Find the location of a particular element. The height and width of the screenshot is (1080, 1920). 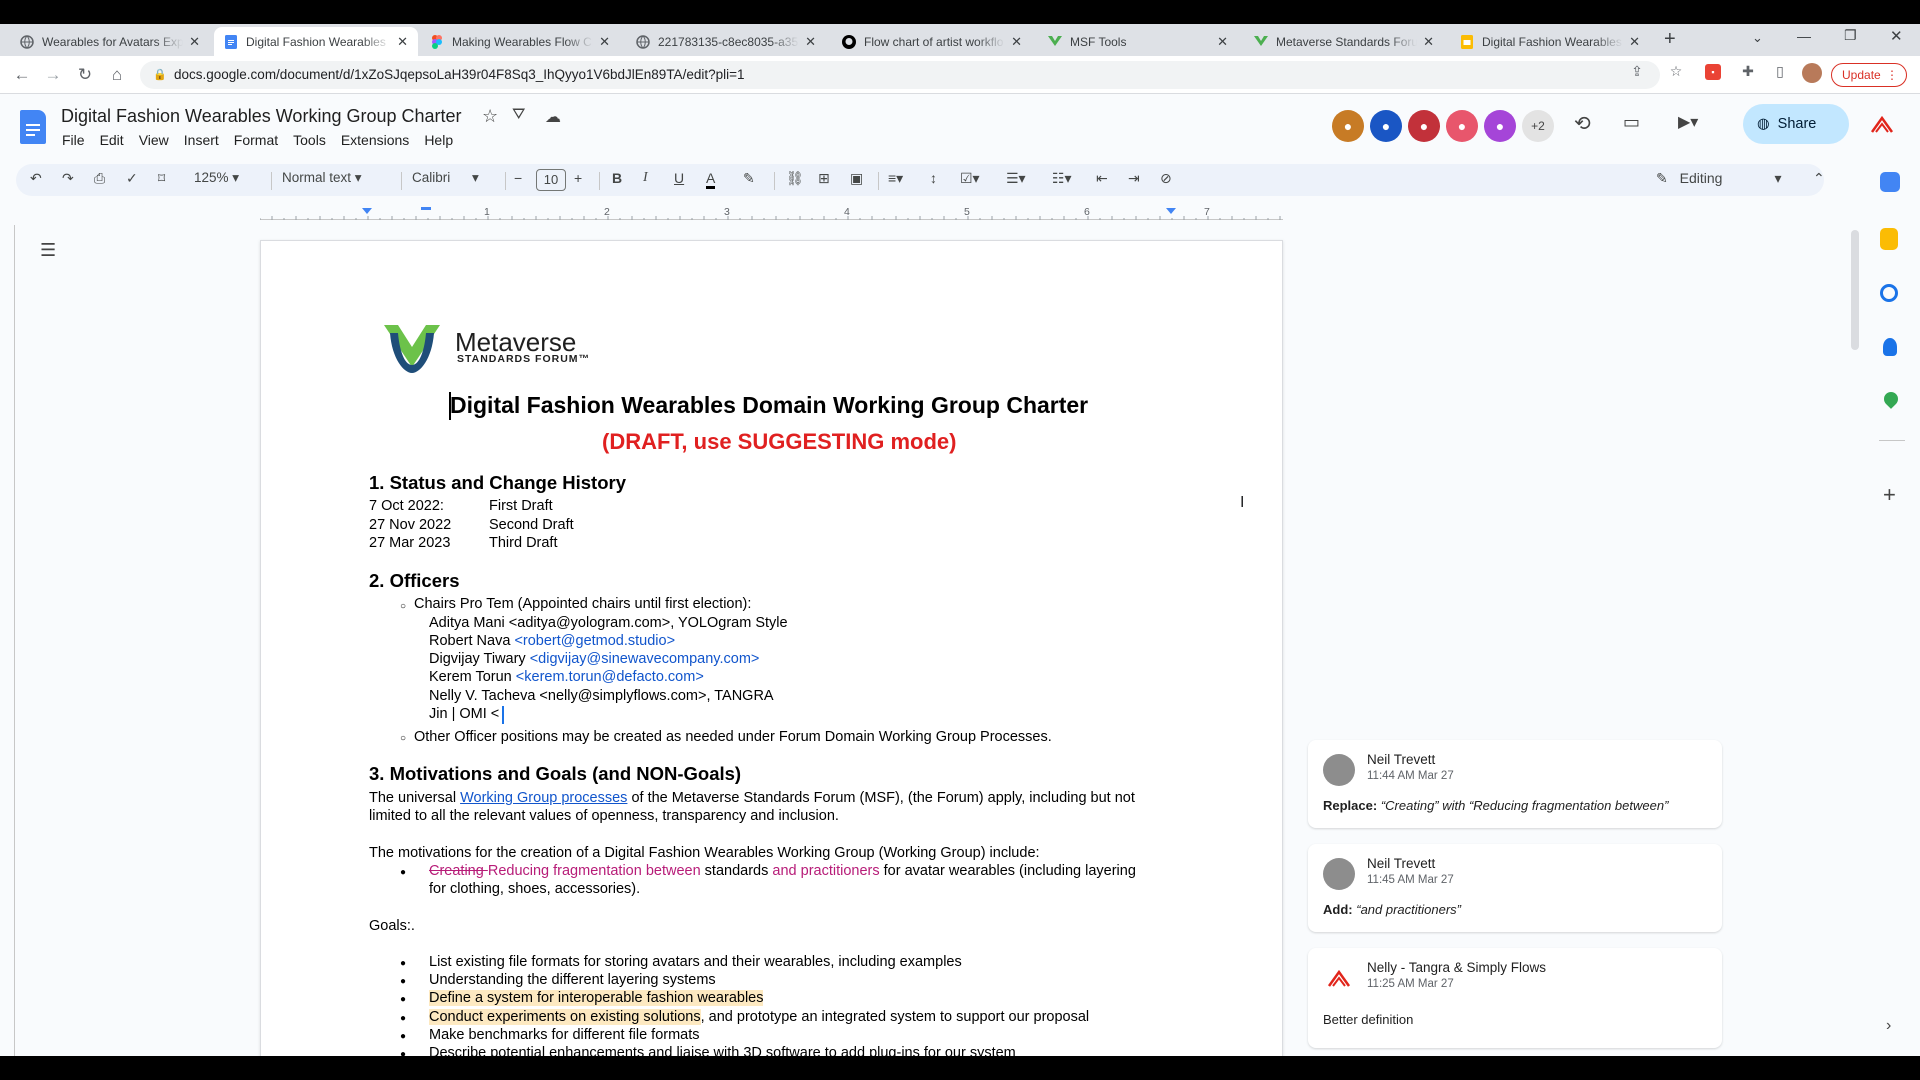

back-icon: ← is located at coordinates (22, 75).